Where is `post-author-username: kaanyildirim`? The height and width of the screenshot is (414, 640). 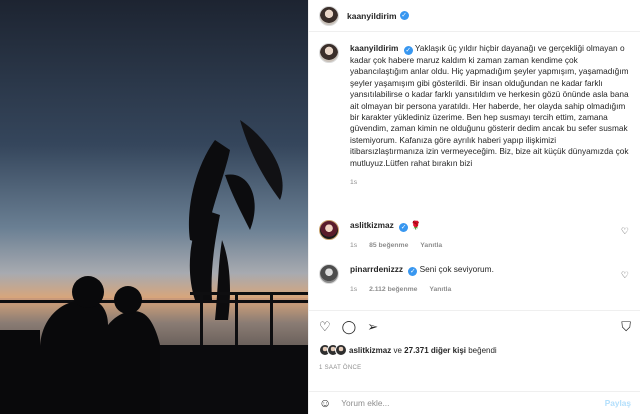 post-author-username: kaanyildirim is located at coordinates (372, 16).